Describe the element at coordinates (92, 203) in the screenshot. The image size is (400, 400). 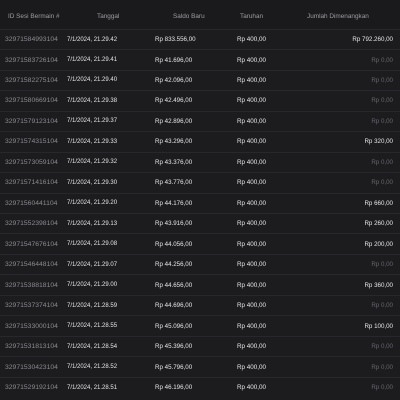
I see `date-cell: 7/1/2024, 21.29.20` at that location.